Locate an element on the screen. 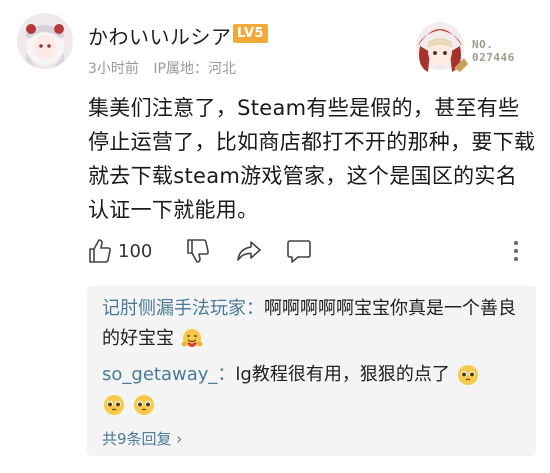 The height and width of the screenshot is (473, 550). character-icon is located at coordinates (442, 47).